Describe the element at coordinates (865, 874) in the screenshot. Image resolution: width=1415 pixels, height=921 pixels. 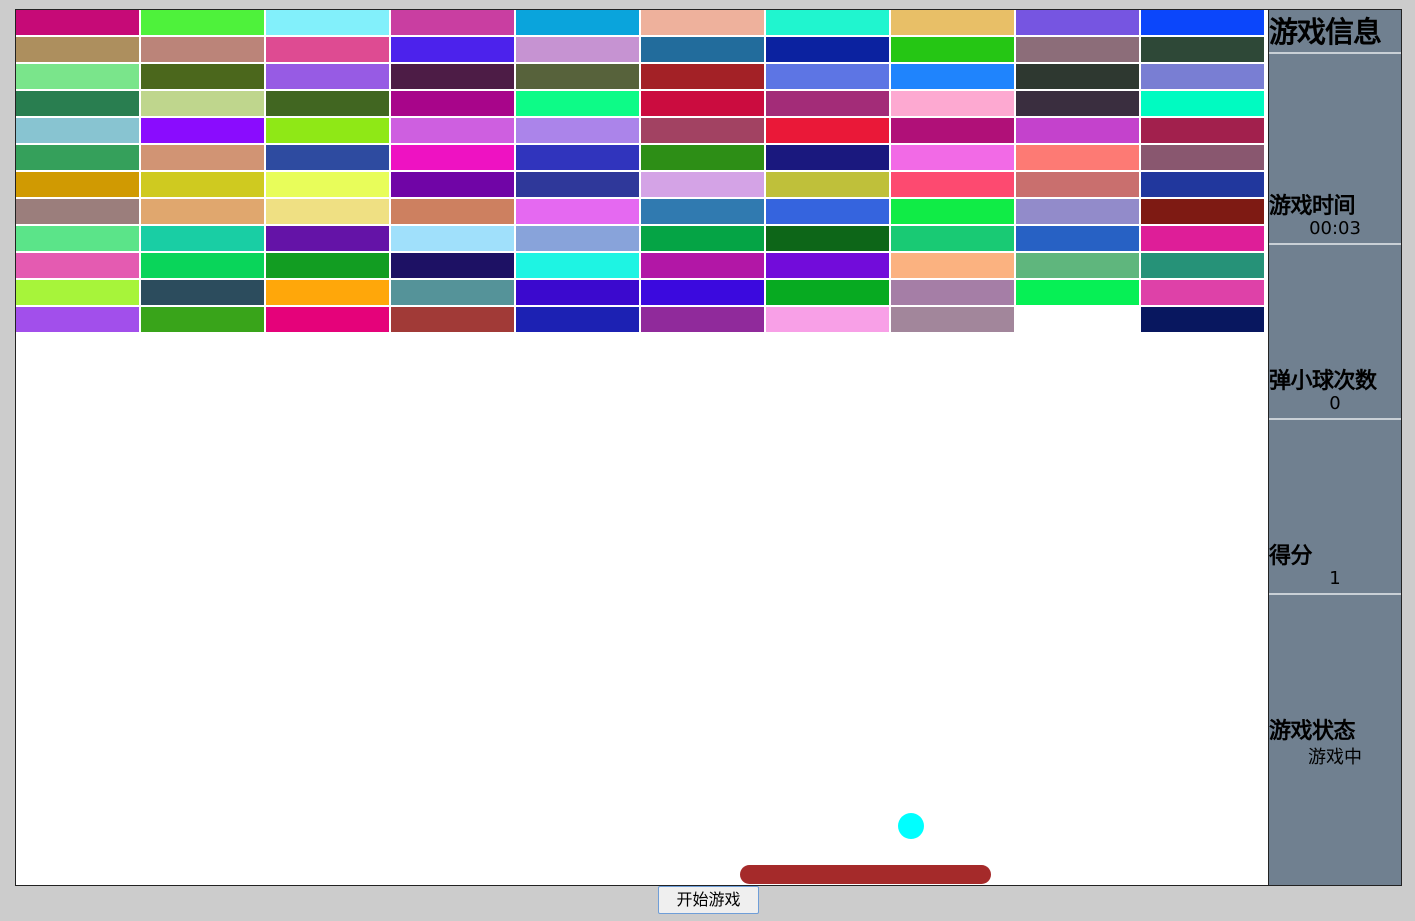
I see `paddle` at that location.